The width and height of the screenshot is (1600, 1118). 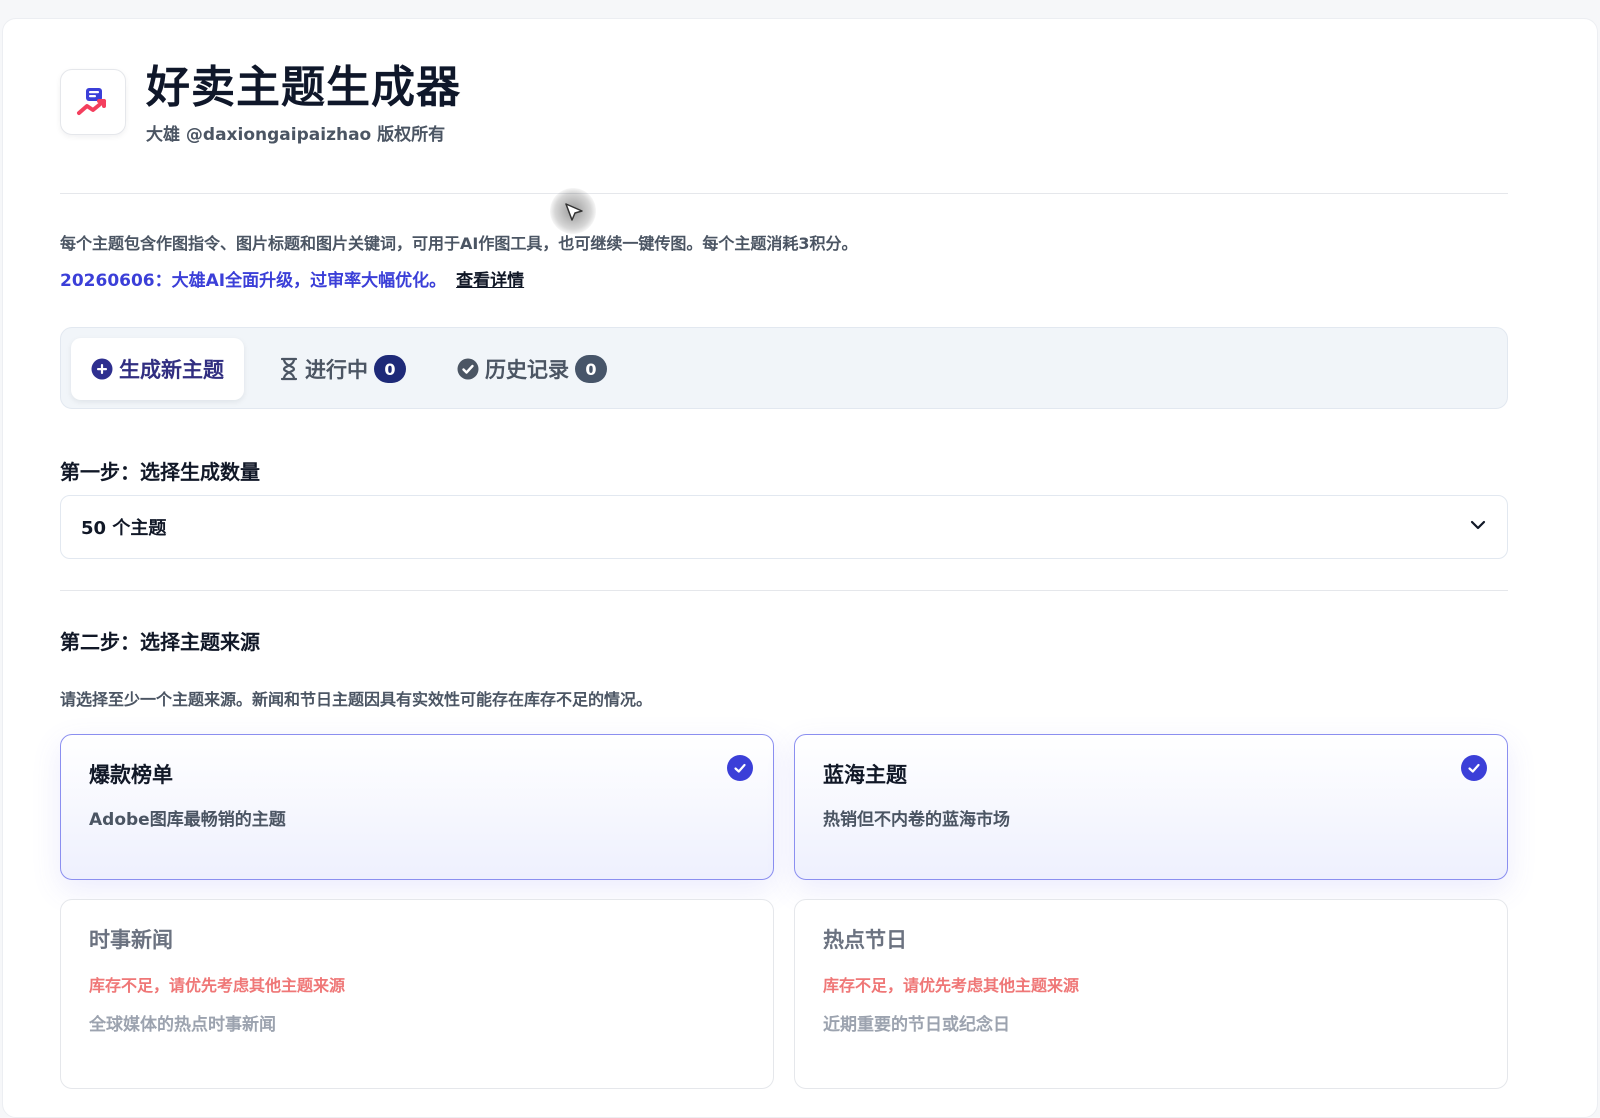 I want to click on trend-chart-icon, so click(x=91, y=101).